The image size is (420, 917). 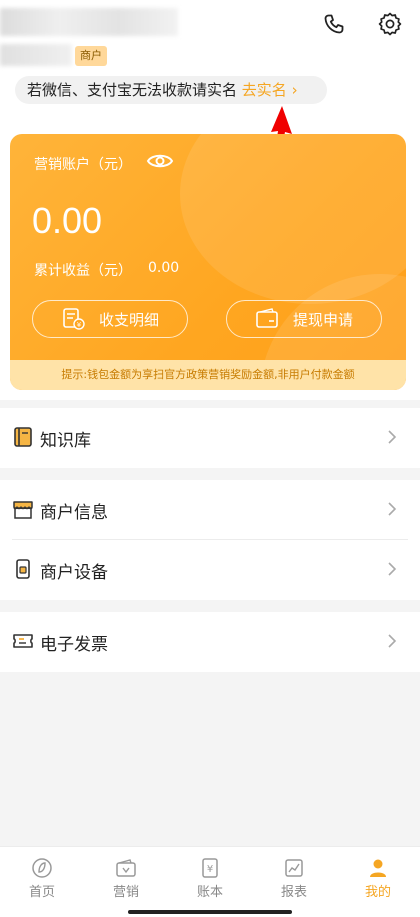 What do you see at coordinates (23, 641) in the screenshot?
I see `ticket-icon` at bounding box center [23, 641].